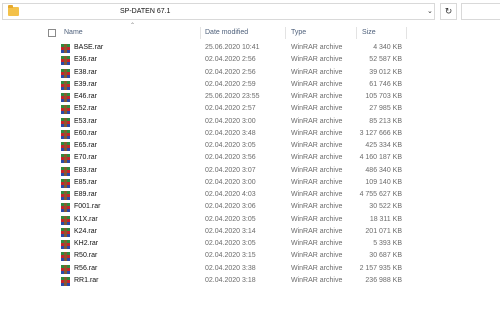 The height and width of the screenshot is (315, 500). Describe the element at coordinates (385, 72) in the screenshot. I see `file-size: 39 012 KB` at that location.